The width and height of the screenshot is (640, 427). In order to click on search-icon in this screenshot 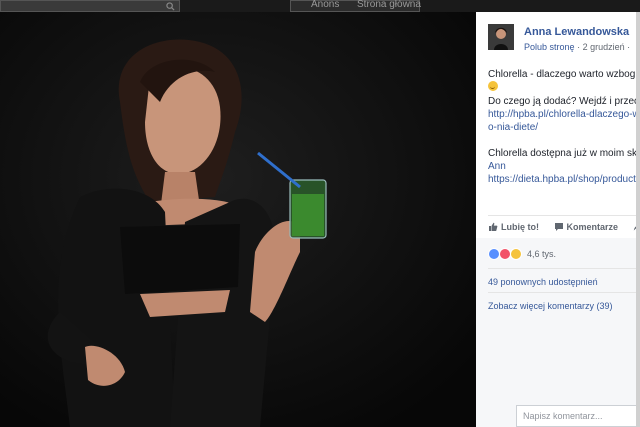, I will do `click(170, 6)`.